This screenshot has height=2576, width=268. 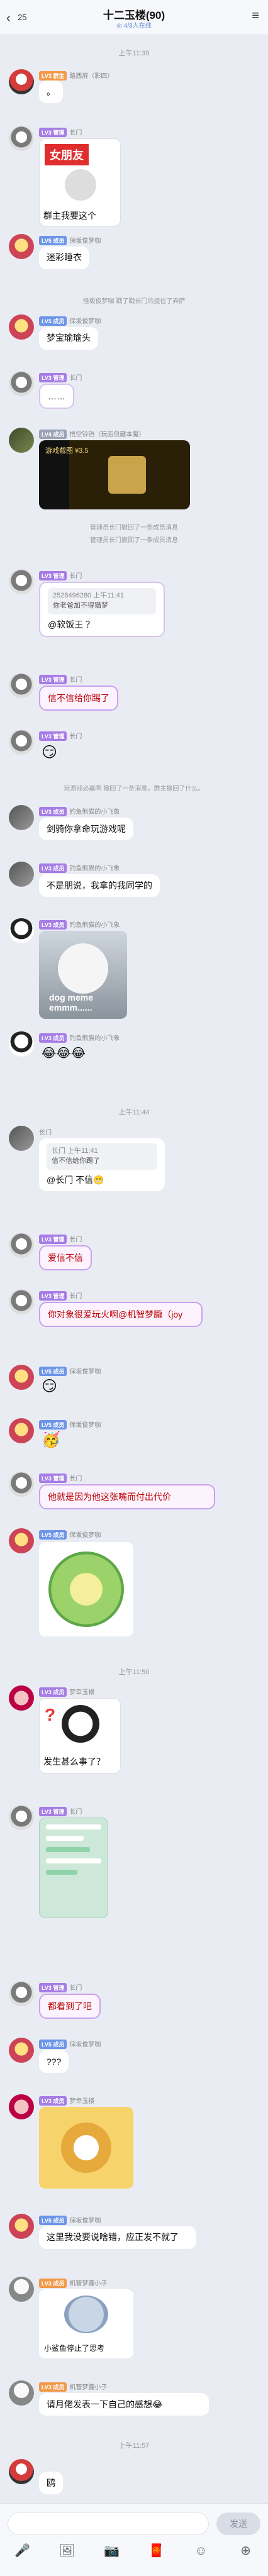 I want to click on composer-bar: 发送 🎤 🖼 📷 🧧 ☺ ⊕, so click(x=134, y=2539).